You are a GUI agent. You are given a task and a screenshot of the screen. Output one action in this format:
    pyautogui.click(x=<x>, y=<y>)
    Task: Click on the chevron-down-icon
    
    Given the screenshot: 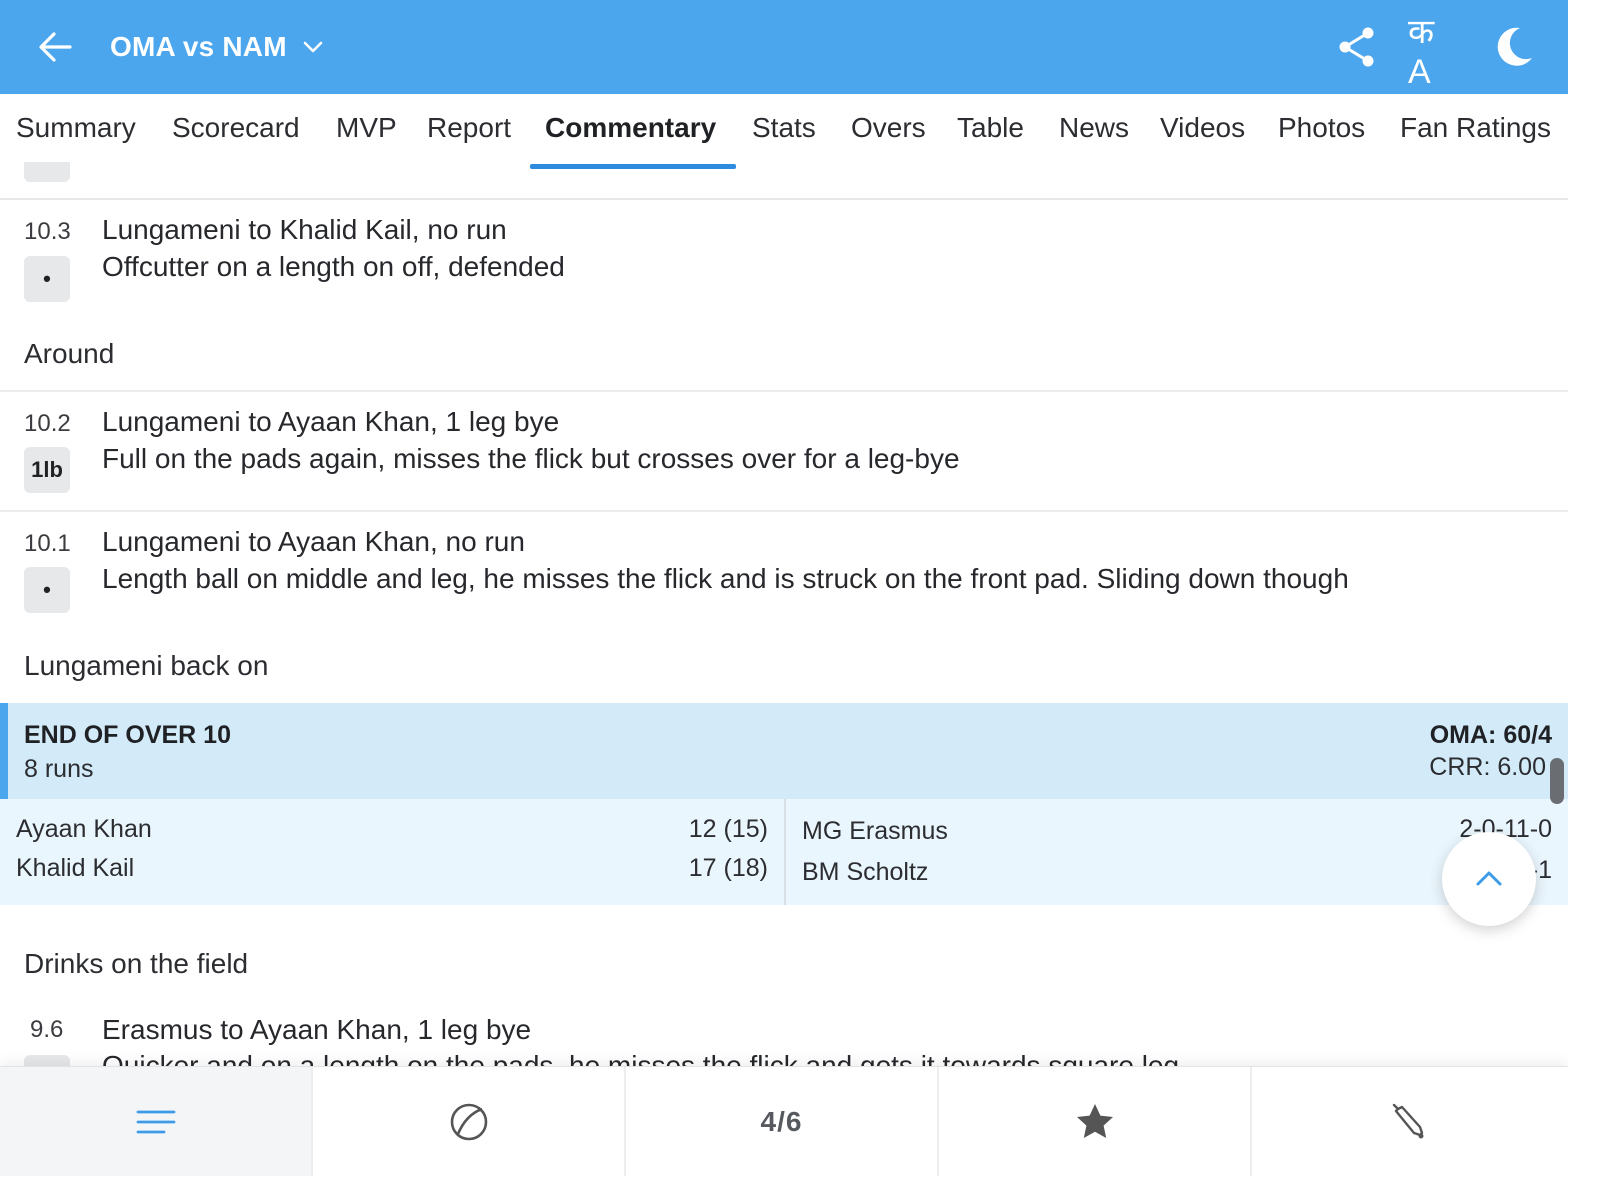 What is the action you would take?
    pyautogui.click(x=313, y=47)
    